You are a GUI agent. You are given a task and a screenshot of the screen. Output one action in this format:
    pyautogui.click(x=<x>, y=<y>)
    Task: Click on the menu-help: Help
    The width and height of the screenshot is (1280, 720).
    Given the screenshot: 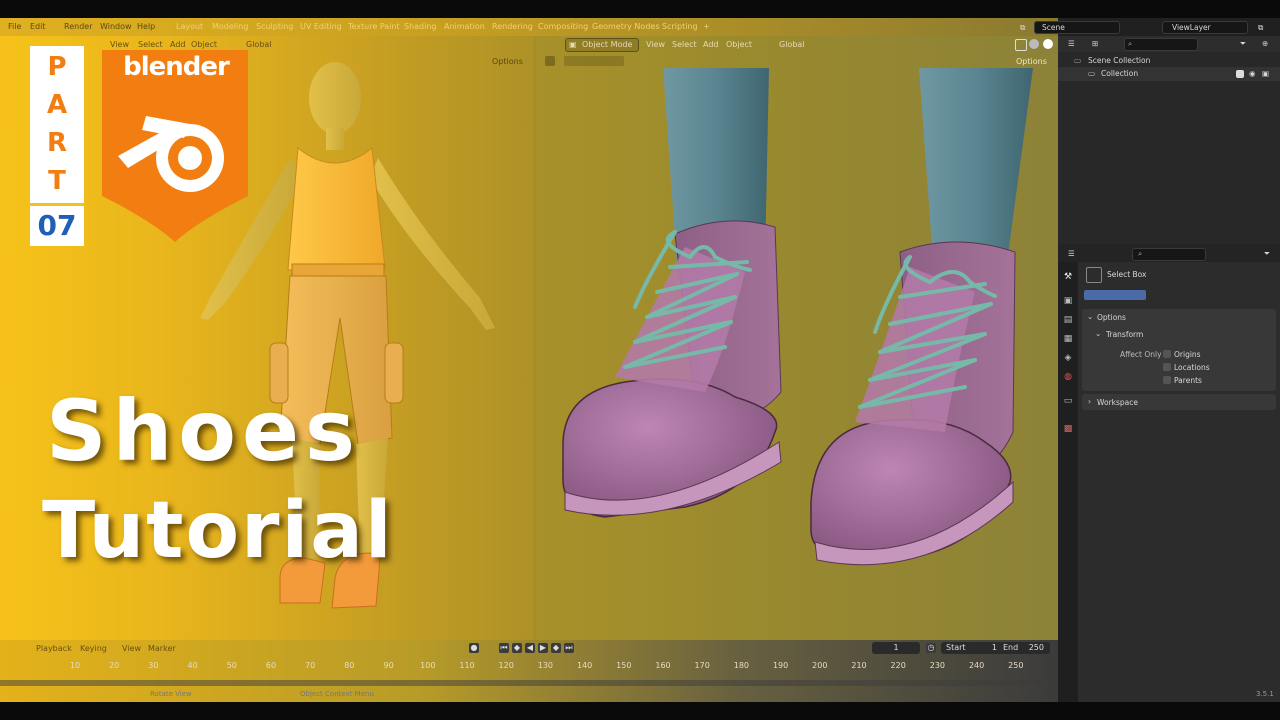 What is the action you would take?
    pyautogui.click(x=146, y=26)
    